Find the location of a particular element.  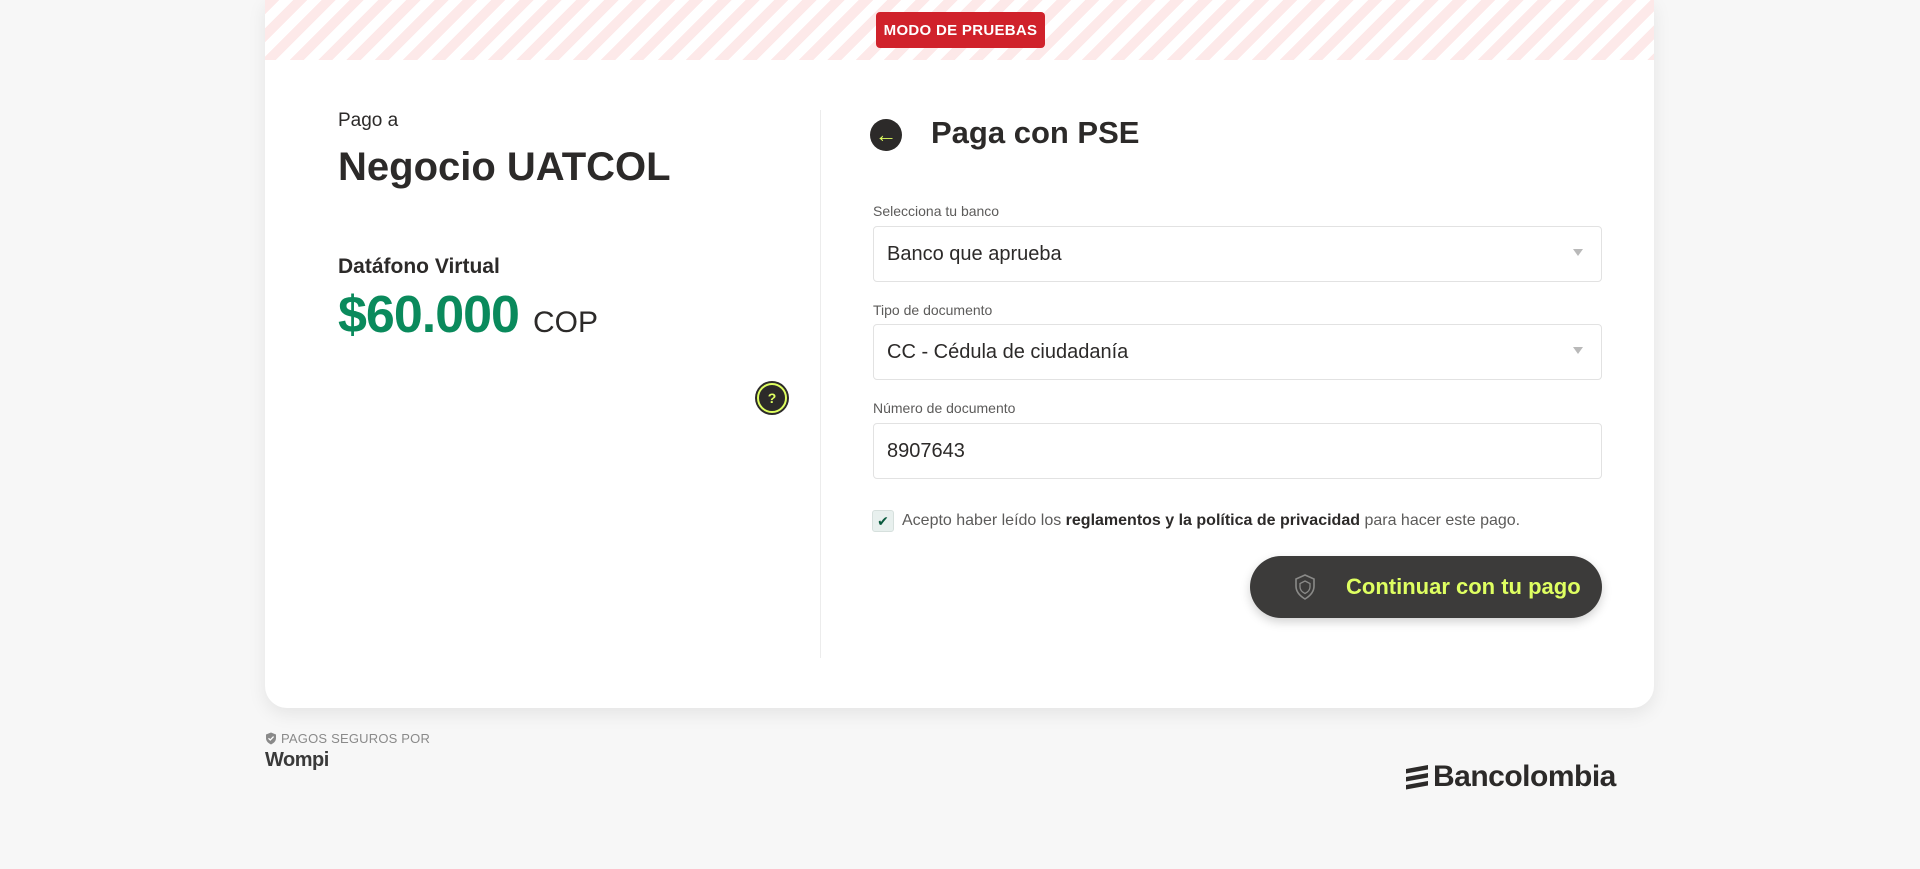

amount-row: $60.000 COP is located at coordinates (468, 315).